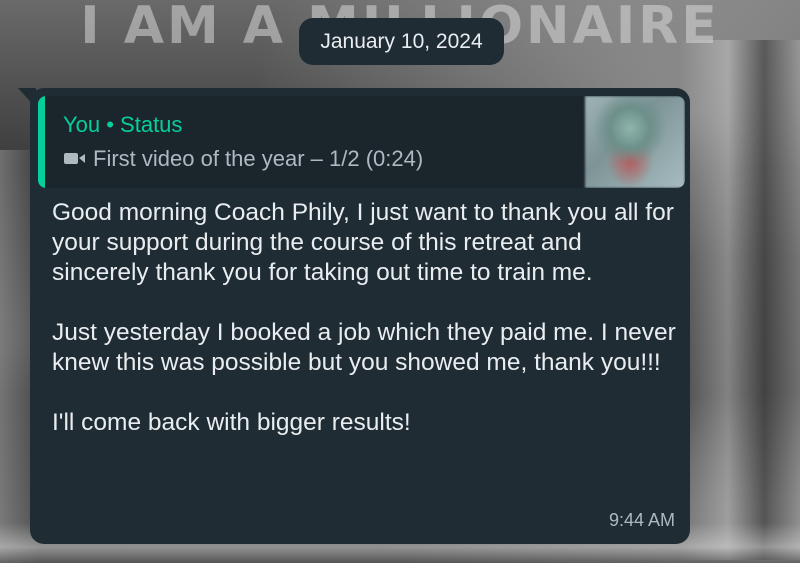  I want to click on wallpaper-detail, so click(740, 300).